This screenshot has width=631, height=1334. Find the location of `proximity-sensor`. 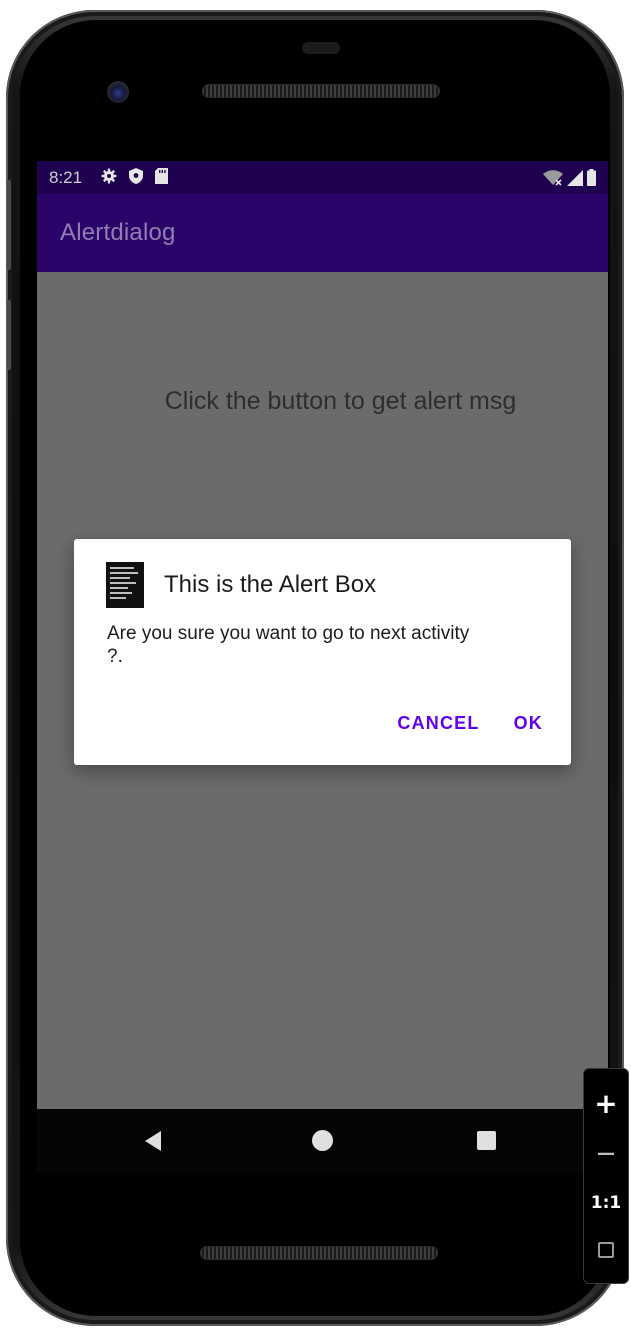

proximity-sensor is located at coordinates (321, 48).